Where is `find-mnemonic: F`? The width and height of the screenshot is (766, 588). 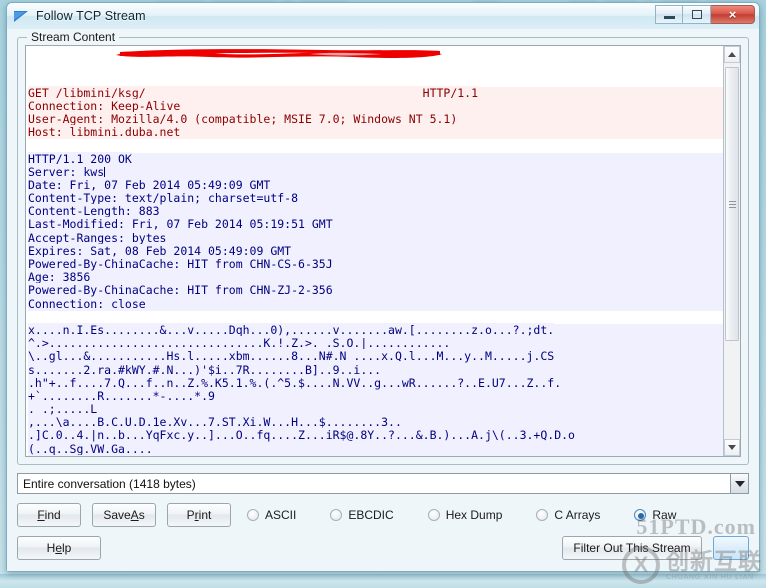 find-mnemonic: F is located at coordinates (41, 515).